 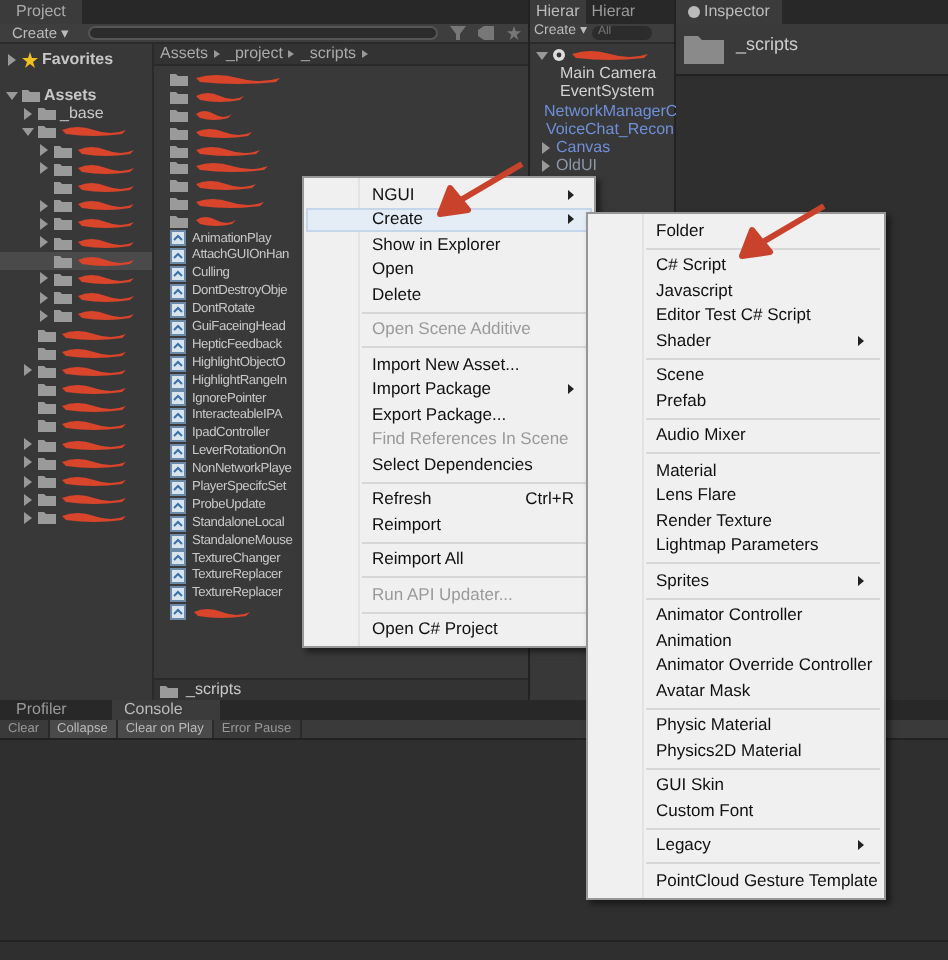 What do you see at coordinates (449, 559) in the screenshot?
I see `menu-item: Reimport All` at bounding box center [449, 559].